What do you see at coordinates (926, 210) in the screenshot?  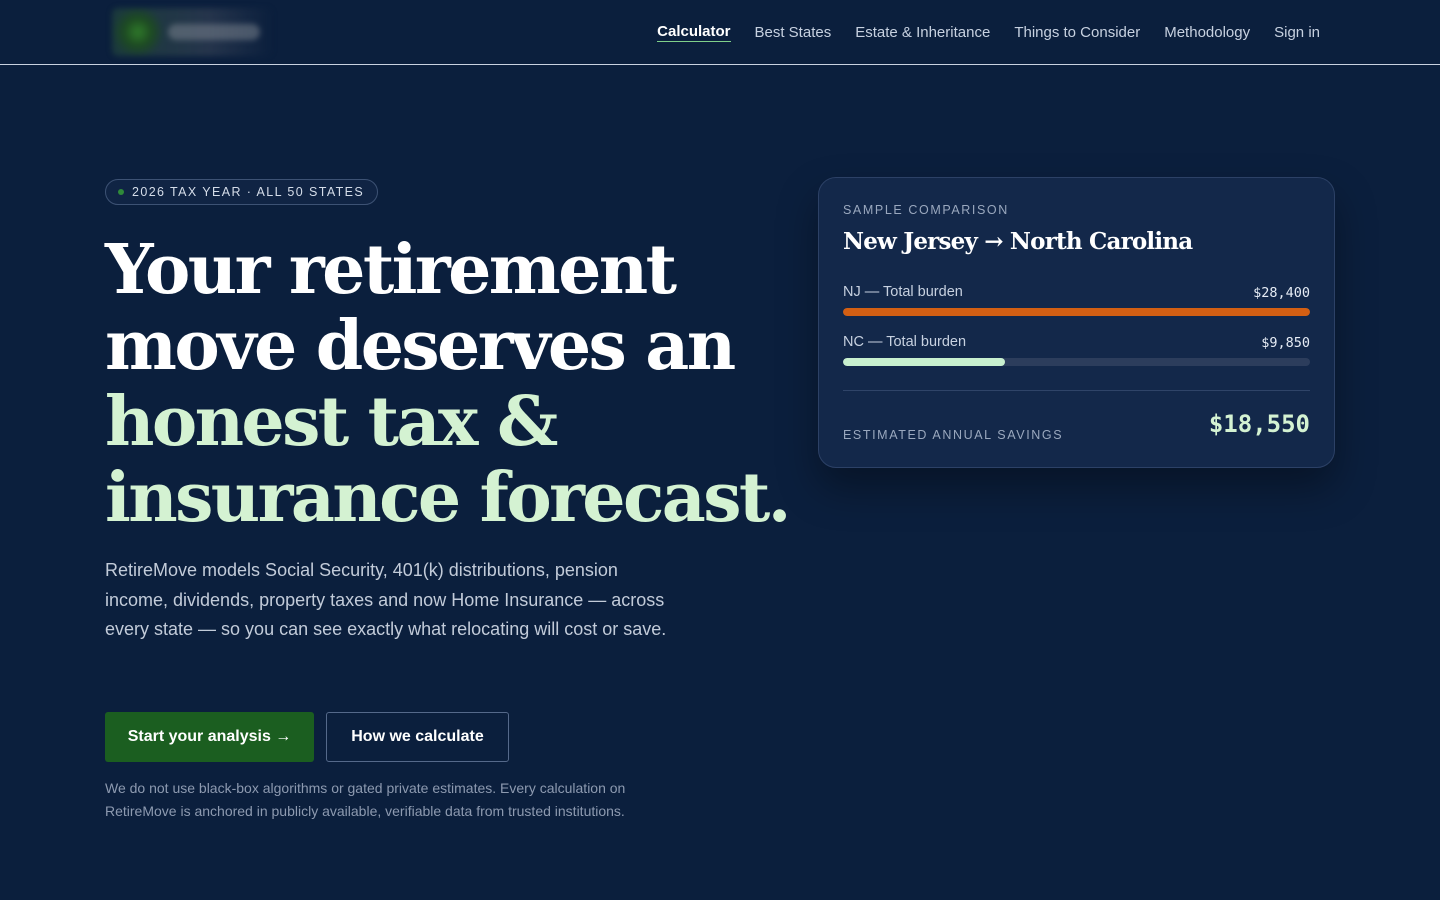 I see `card-eyebrow: SAMPLE COMPARISON` at bounding box center [926, 210].